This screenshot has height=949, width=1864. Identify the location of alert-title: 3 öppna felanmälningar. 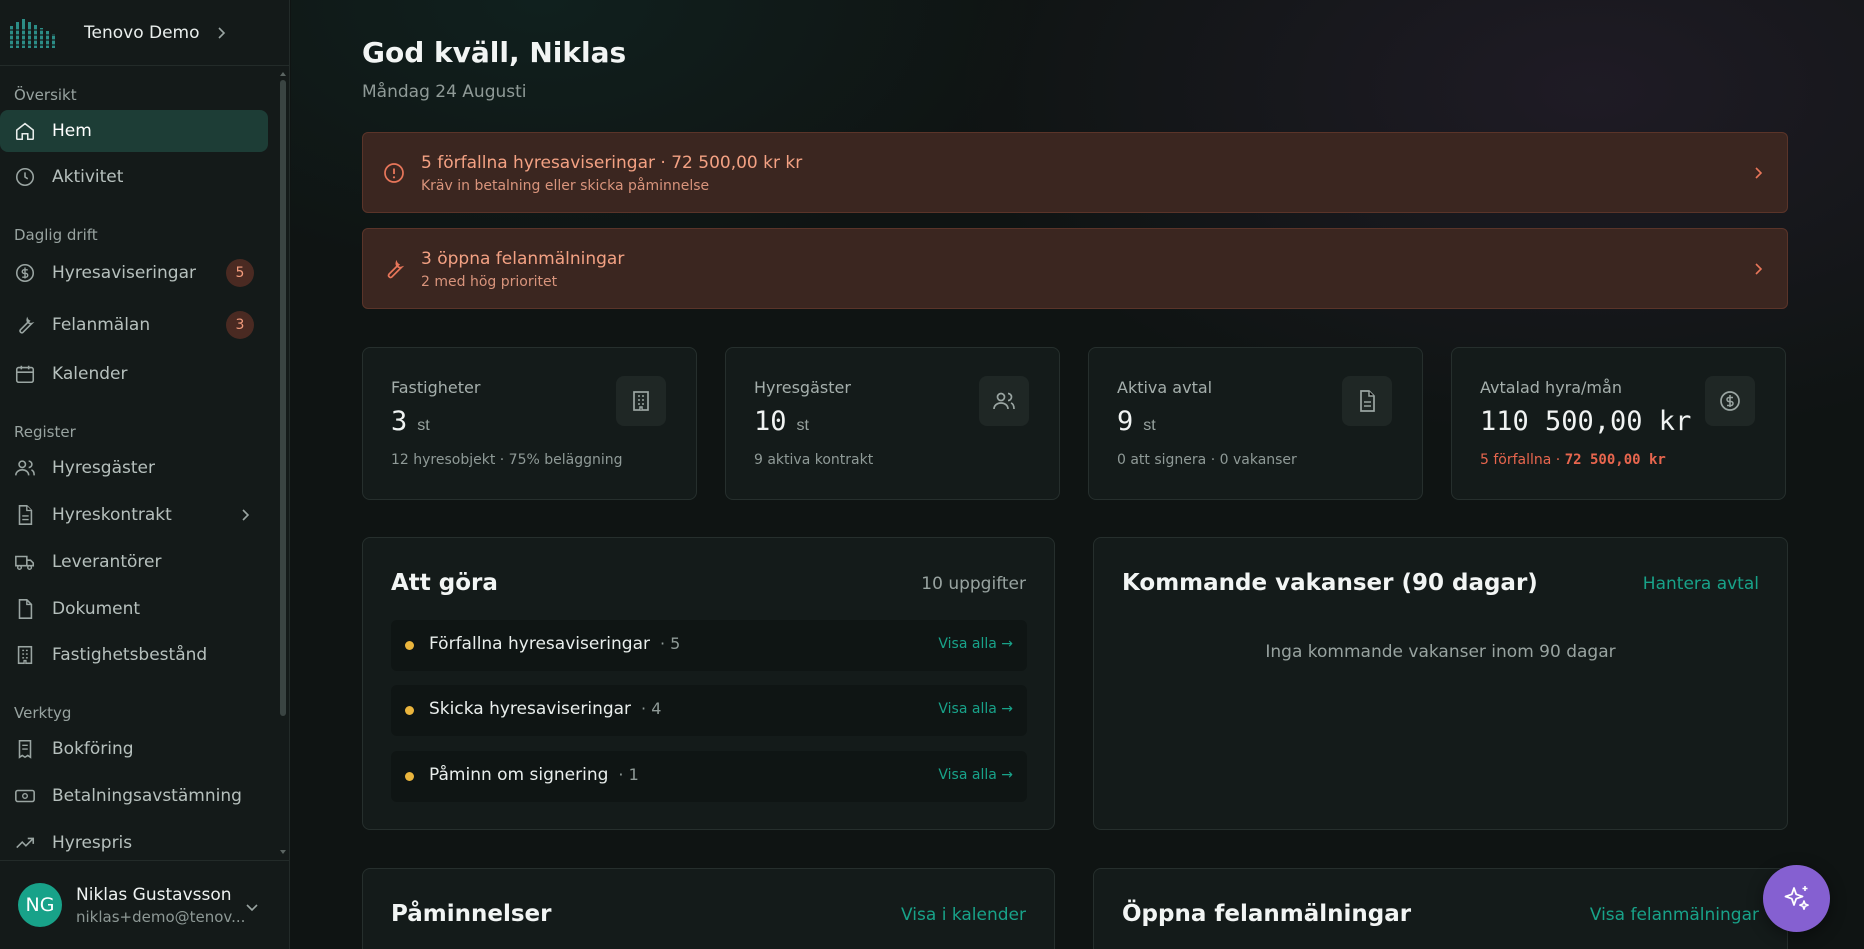
(523, 259).